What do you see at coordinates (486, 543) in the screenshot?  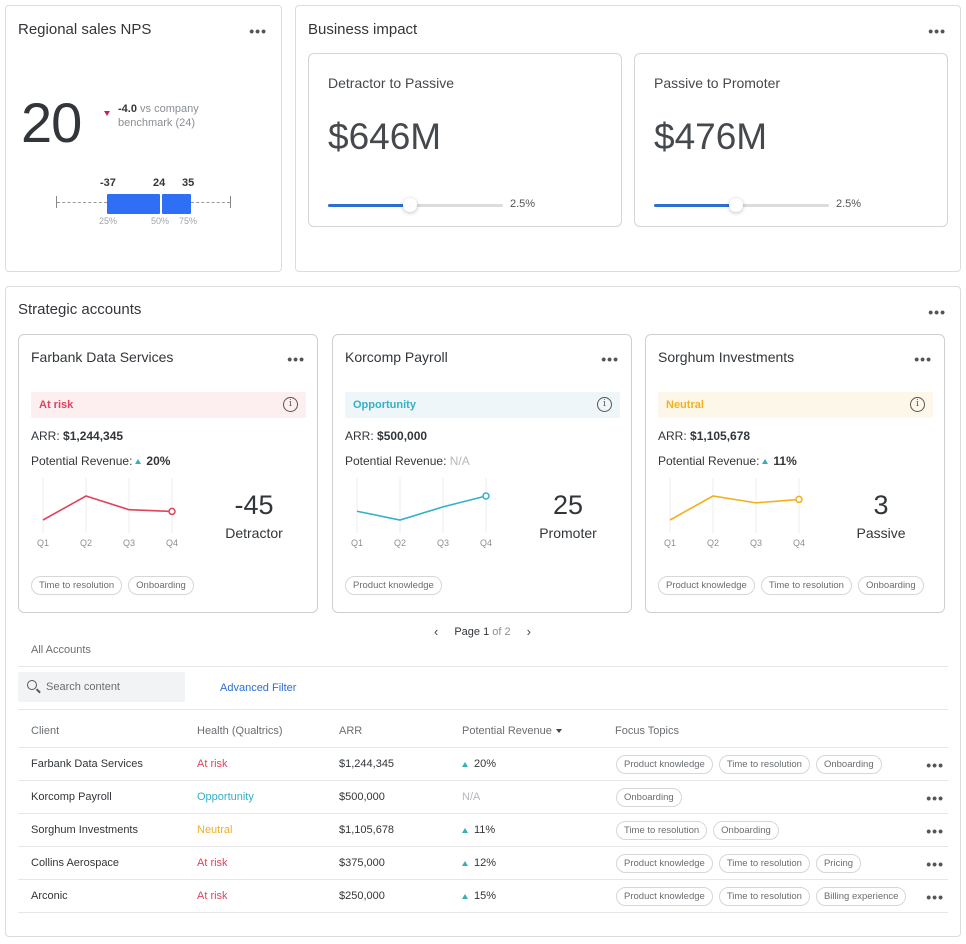 I see `sparkline-quarter-label: Q4` at bounding box center [486, 543].